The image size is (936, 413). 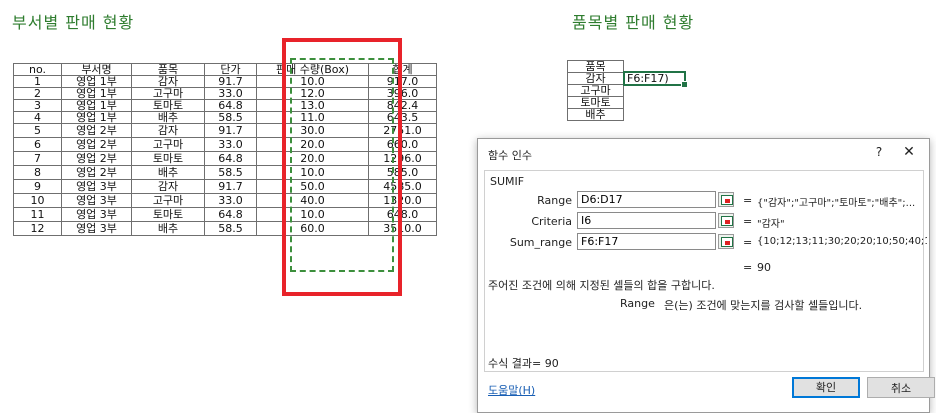 What do you see at coordinates (554, 200) in the screenshot?
I see `range-label: Range` at bounding box center [554, 200].